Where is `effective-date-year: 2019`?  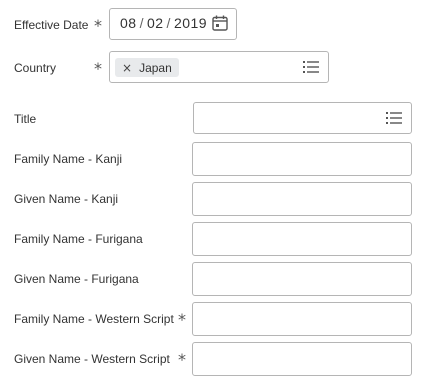
effective-date-year: 2019 is located at coordinates (190, 23).